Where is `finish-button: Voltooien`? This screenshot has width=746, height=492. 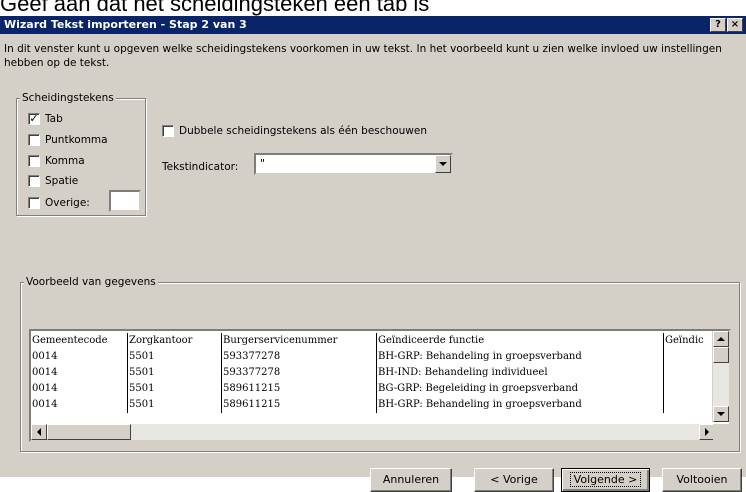 finish-button: Voltooien is located at coordinates (702, 480).